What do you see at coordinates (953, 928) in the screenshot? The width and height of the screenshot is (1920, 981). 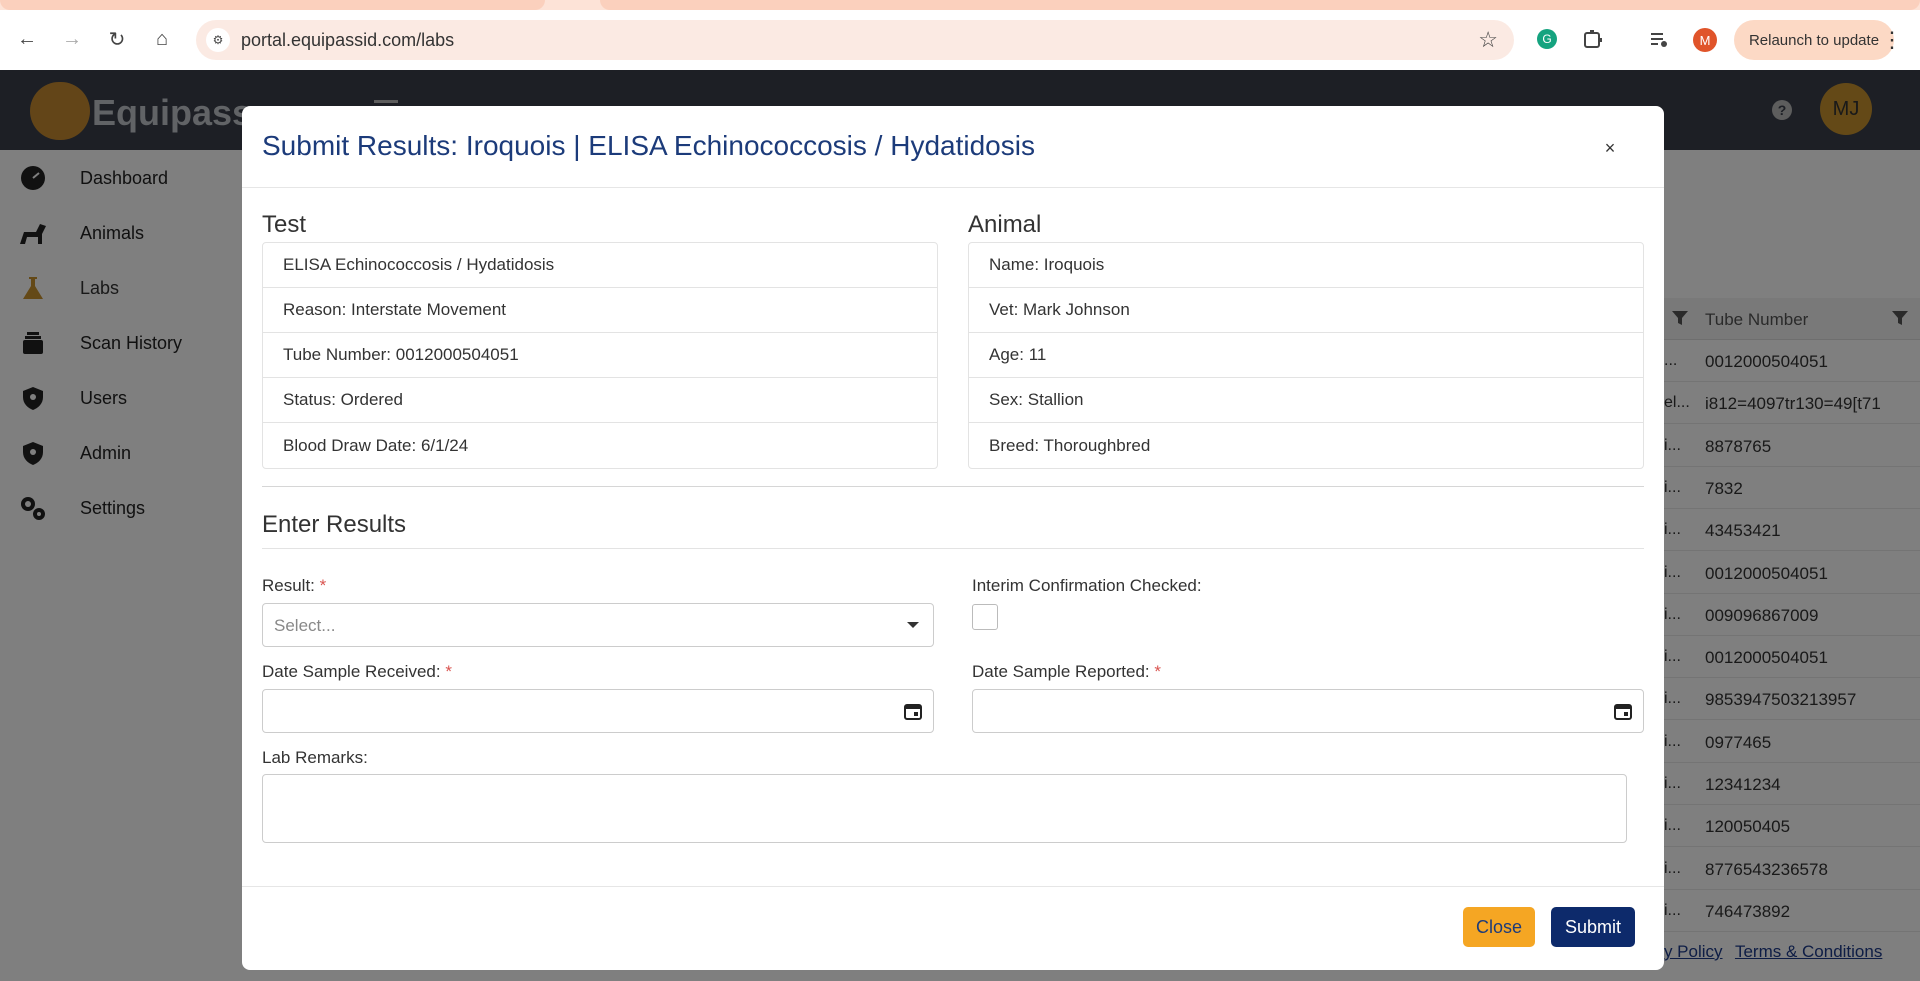 I see `modal-footer: Close Submit` at bounding box center [953, 928].